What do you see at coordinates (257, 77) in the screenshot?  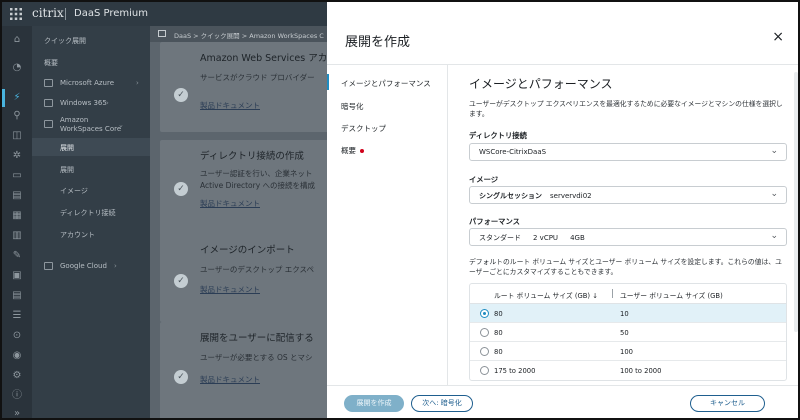 I see `card-desc: サービスがクラウド プロバイダー` at bounding box center [257, 77].